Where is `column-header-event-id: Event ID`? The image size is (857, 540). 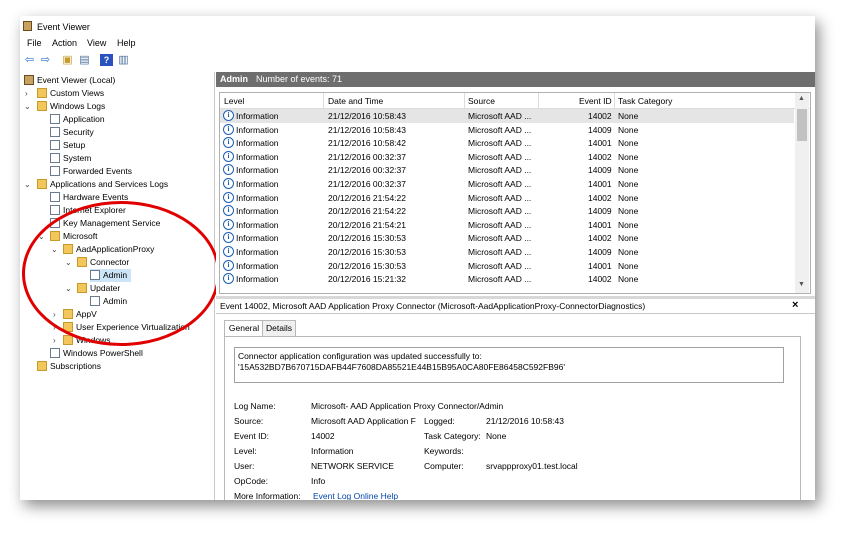 column-header-event-id: Event ID is located at coordinates (595, 101).